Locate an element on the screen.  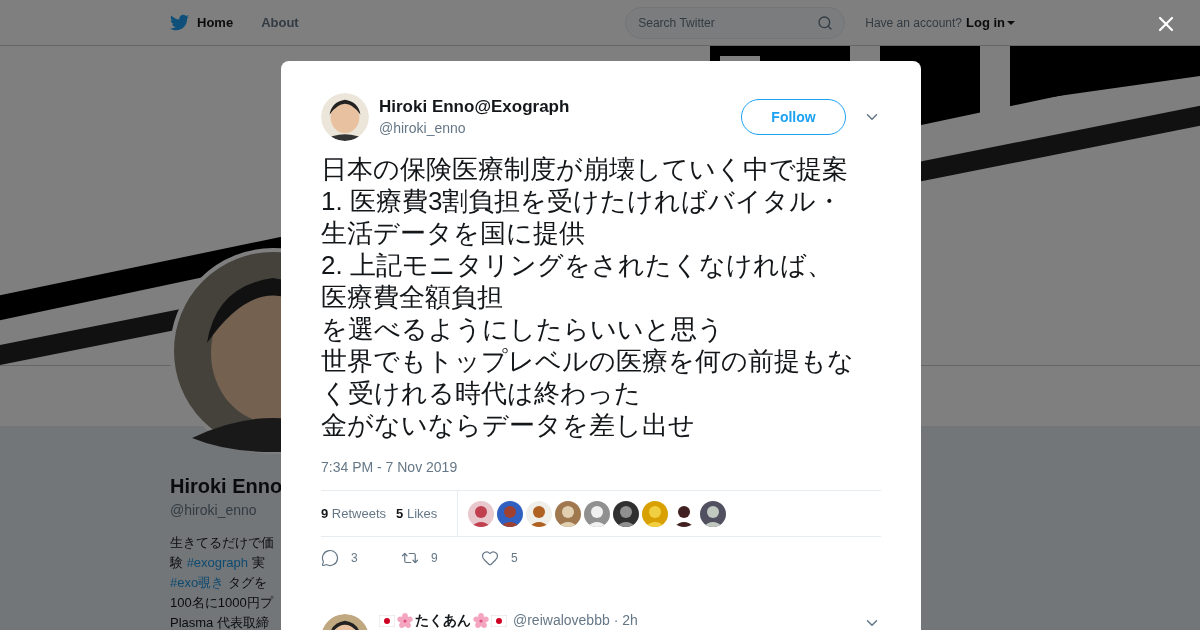
stat-count: 9 Retweets is located at coordinates (354, 513).